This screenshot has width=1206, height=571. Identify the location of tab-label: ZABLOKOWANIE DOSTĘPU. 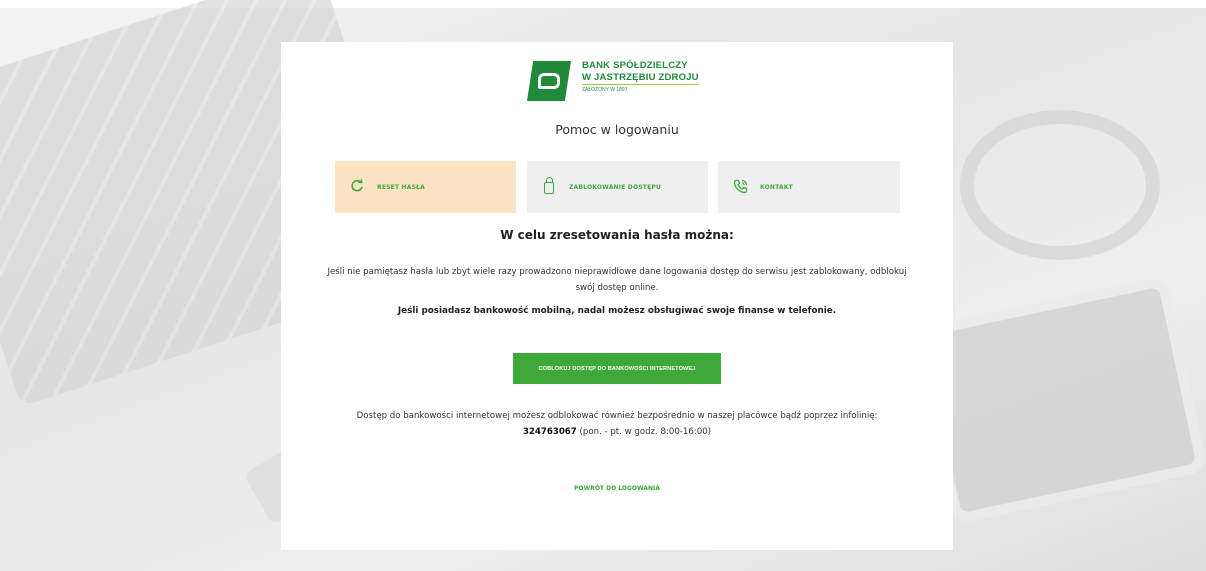
(615, 187).